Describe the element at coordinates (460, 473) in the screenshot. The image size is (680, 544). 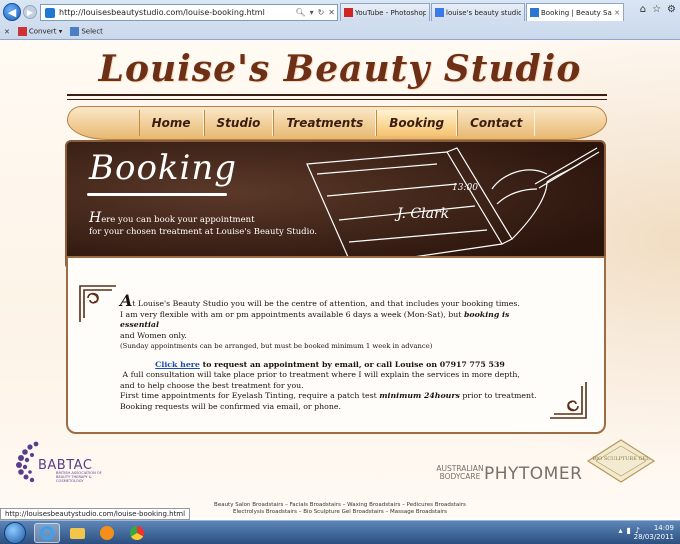
I see `australian-bodycare-logo: AUSTRALIAN BODYCARE` at that location.